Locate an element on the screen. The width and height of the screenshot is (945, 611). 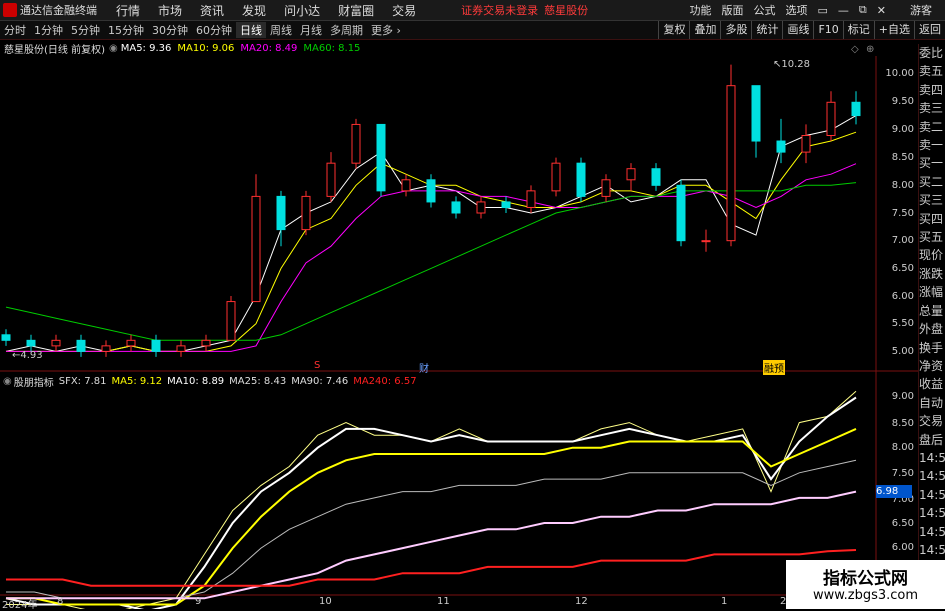
guest-label: 游客 is located at coordinates (921, 10).